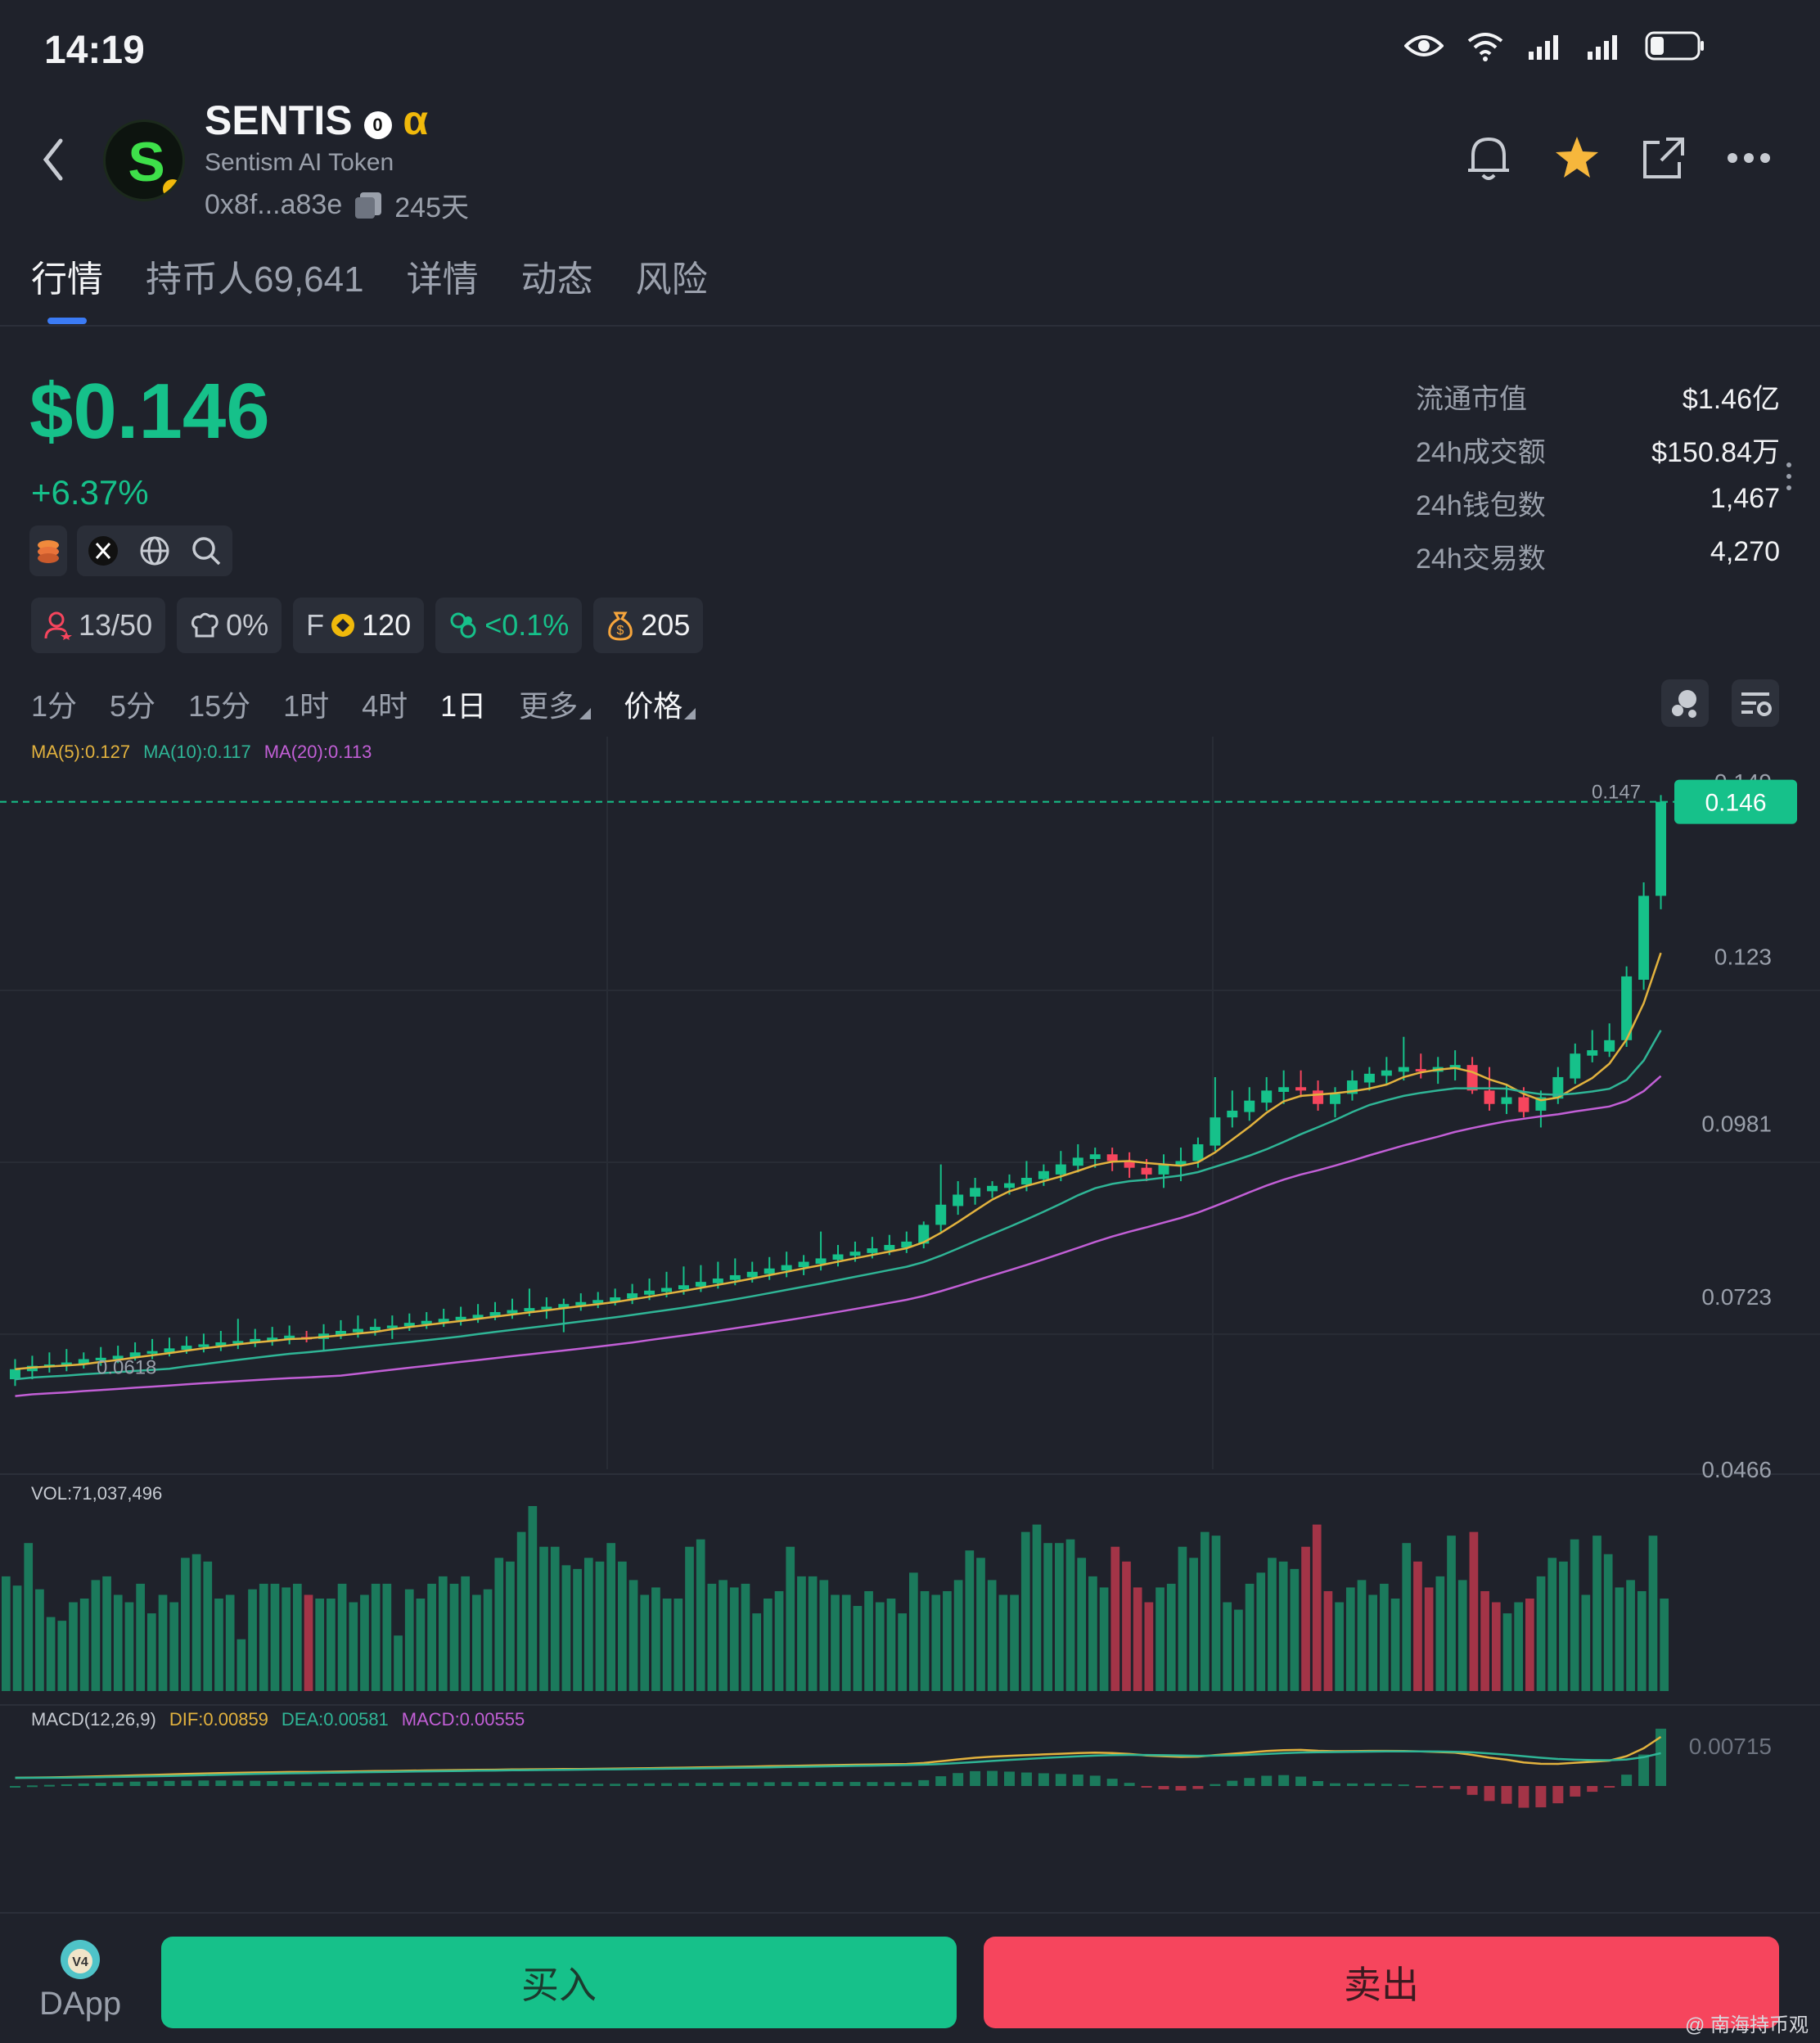 This screenshot has width=1820, height=2043. I want to click on tab-market: 行情, so click(67, 276).